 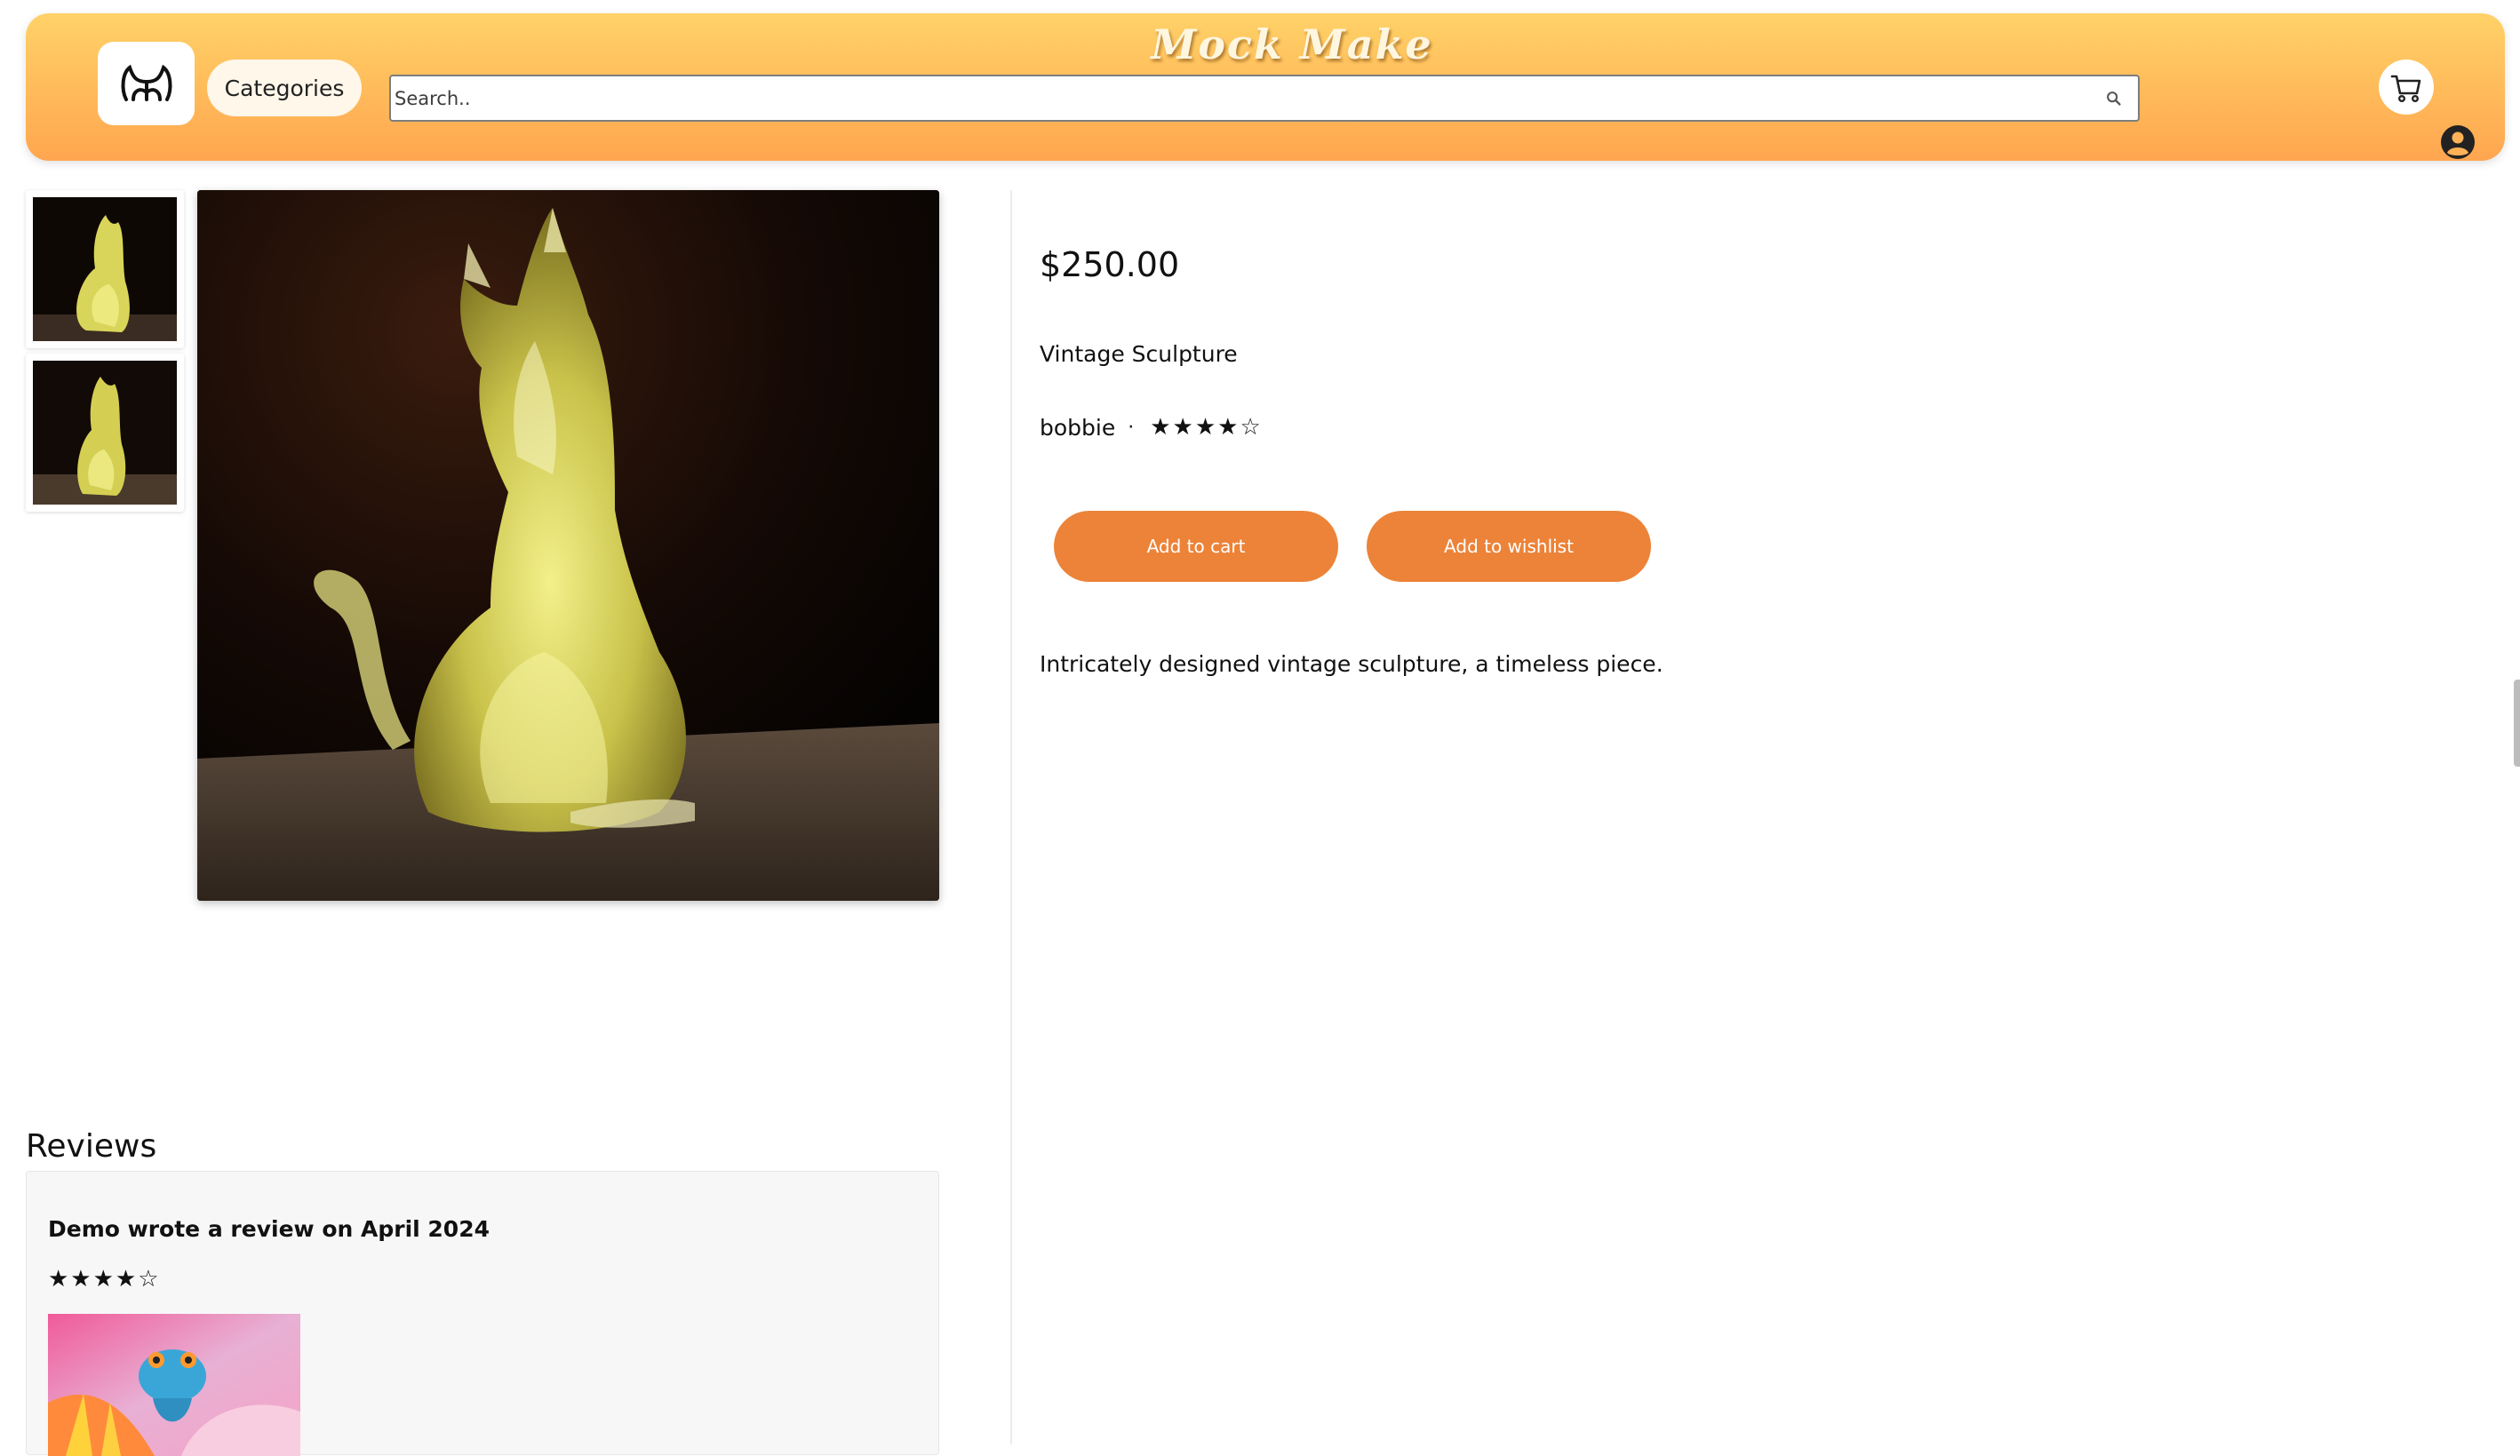 I want to click on search-bar, so click(x=1264, y=98).